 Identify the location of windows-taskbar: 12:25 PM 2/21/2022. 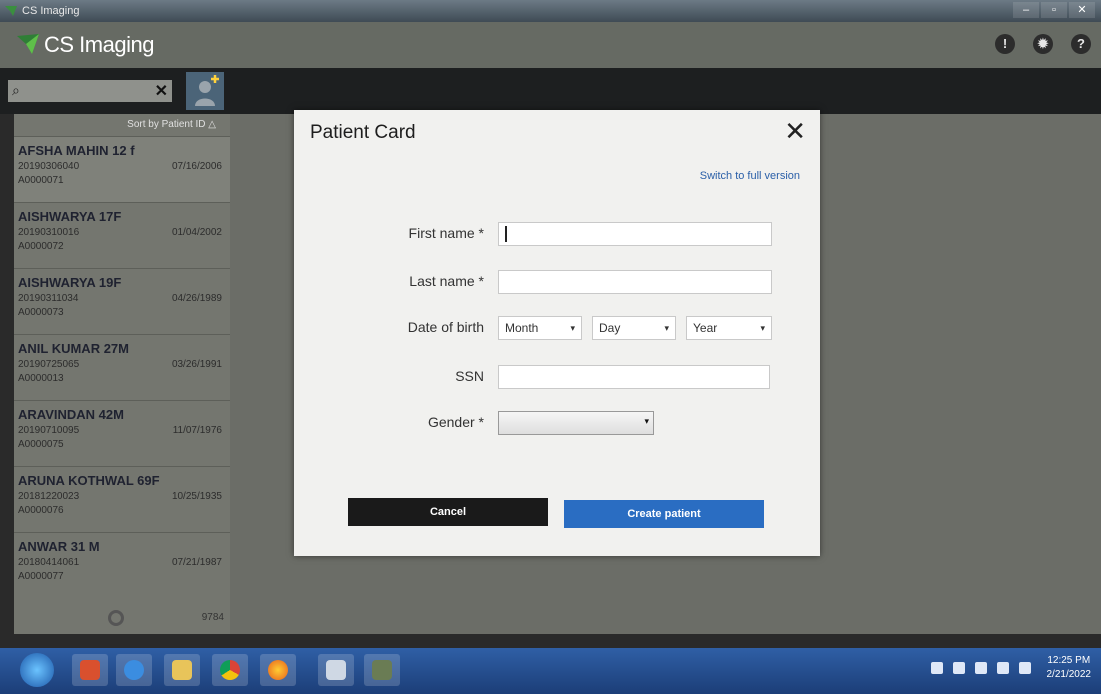
(550, 671).